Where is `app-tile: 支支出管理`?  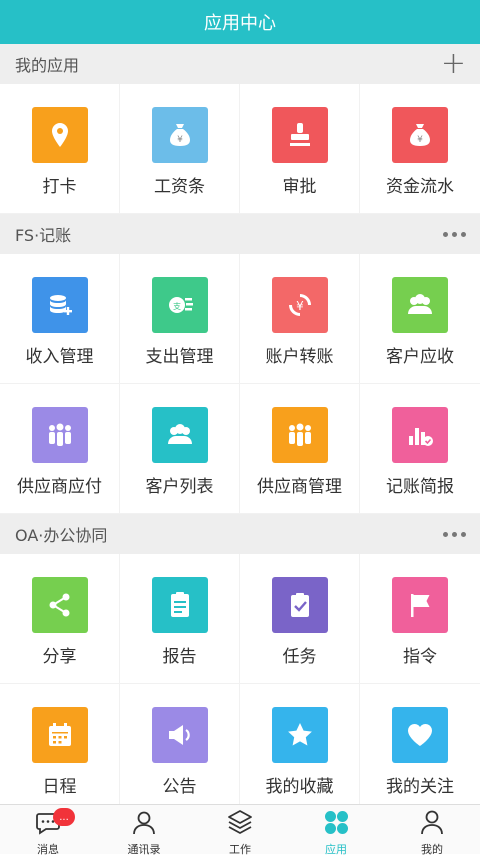 app-tile: 支支出管理 is located at coordinates (180, 319).